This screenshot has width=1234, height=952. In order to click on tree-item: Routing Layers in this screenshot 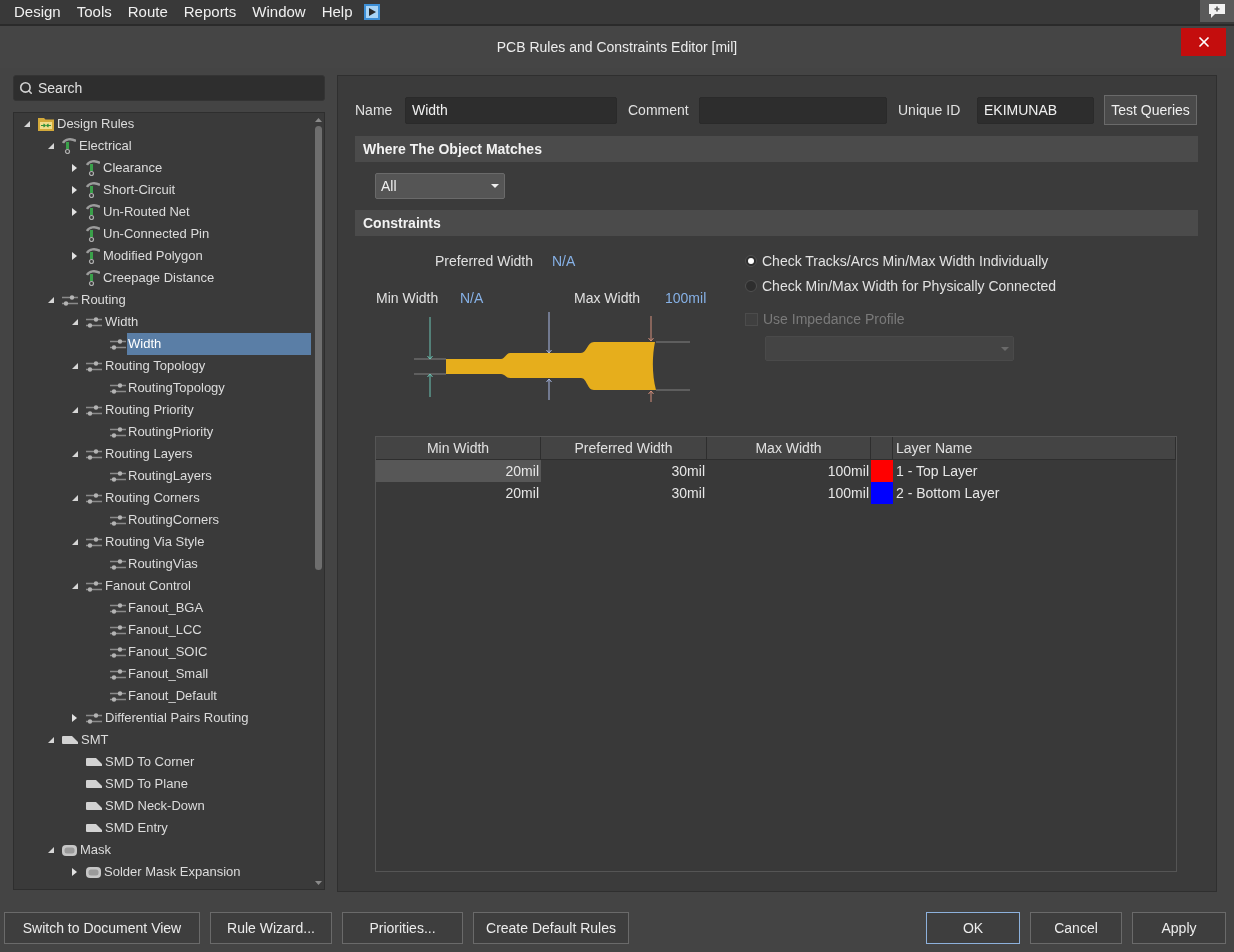, I will do `click(149, 454)`.